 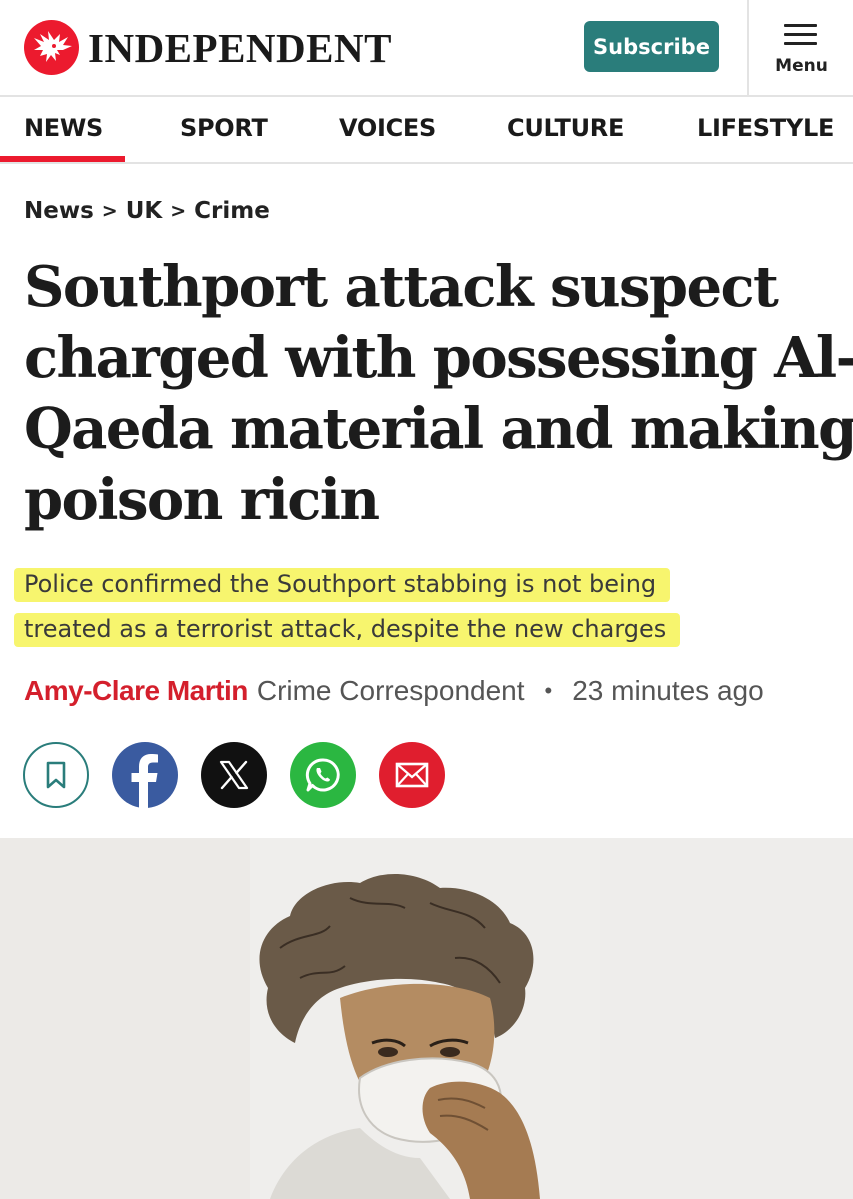 What do you see at coordinates (426, 48) in the screenshot?
I see `site-header: INDEPENDENT Subscribe Menu` at bounding box center [426, 48].